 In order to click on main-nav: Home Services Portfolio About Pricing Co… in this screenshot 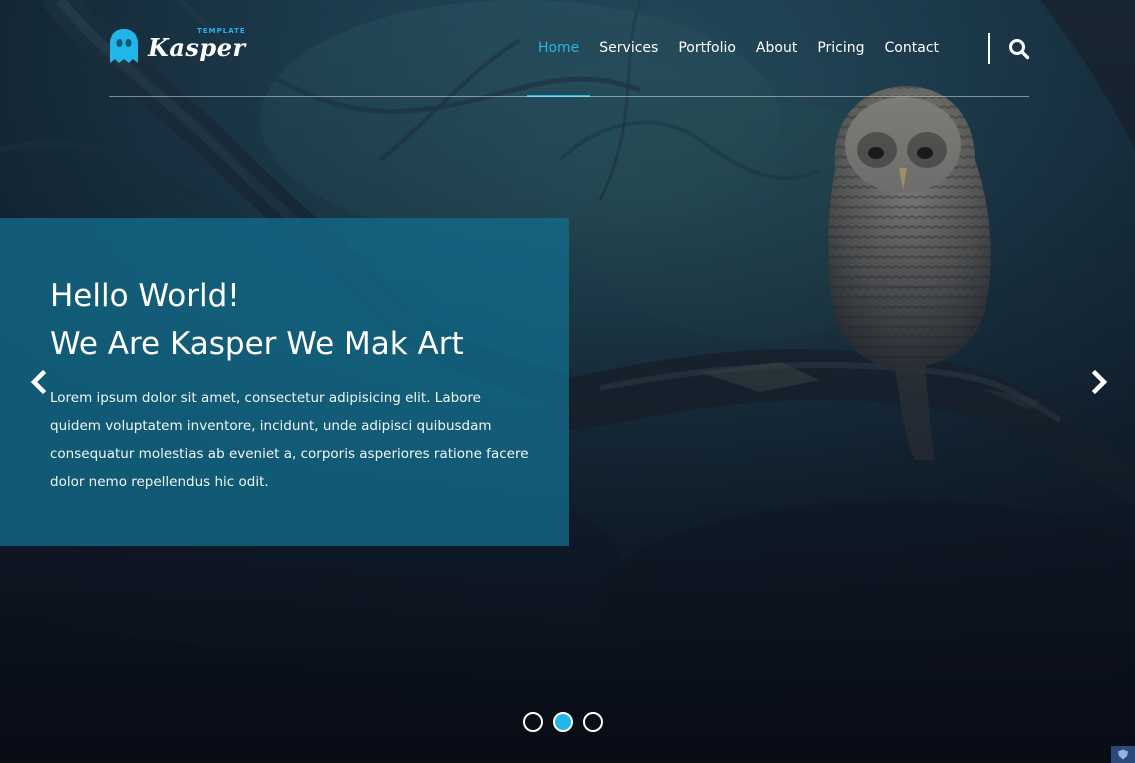, I will do `click(737, 66)`.